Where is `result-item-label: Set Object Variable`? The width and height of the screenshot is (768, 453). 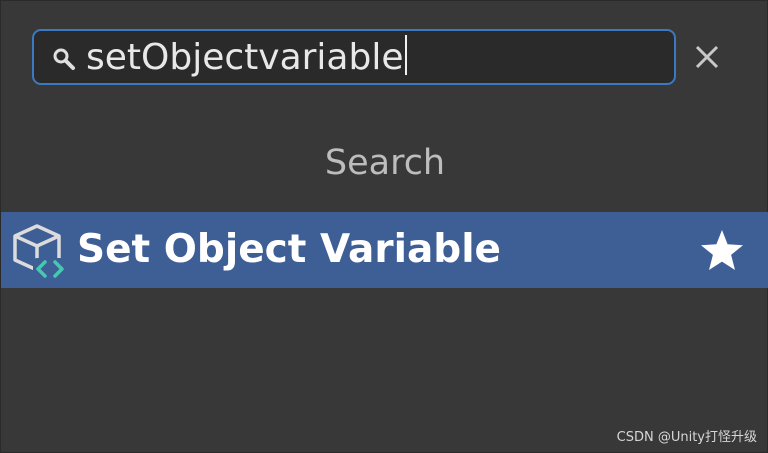
result-item-label: Set Object Variable is located at coordinates (289, 249).